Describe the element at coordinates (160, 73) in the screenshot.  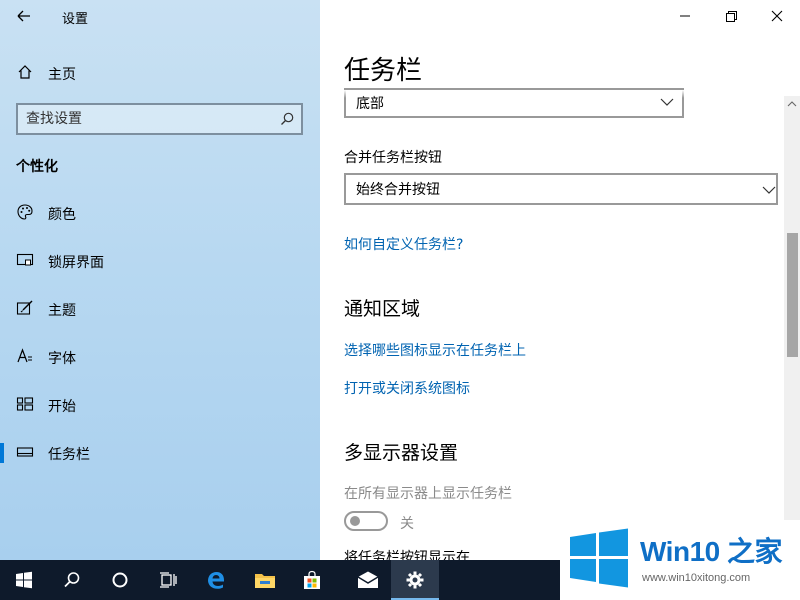
I see `sidebar-item-home: 主页` at that location.